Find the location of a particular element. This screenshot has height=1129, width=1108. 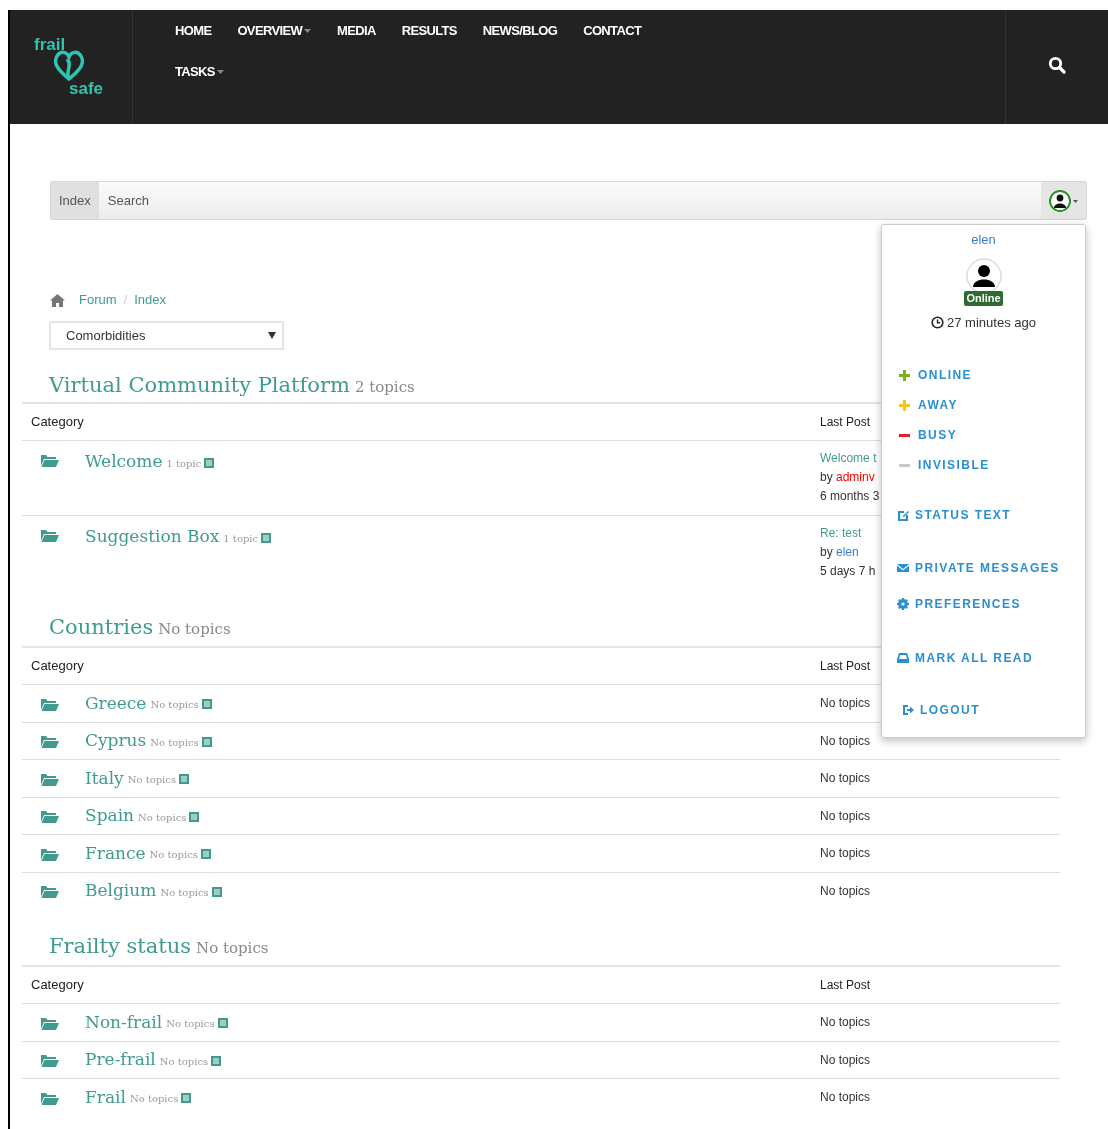

nav-link: NEWS/BLOG is located at coordinates (520, 31).